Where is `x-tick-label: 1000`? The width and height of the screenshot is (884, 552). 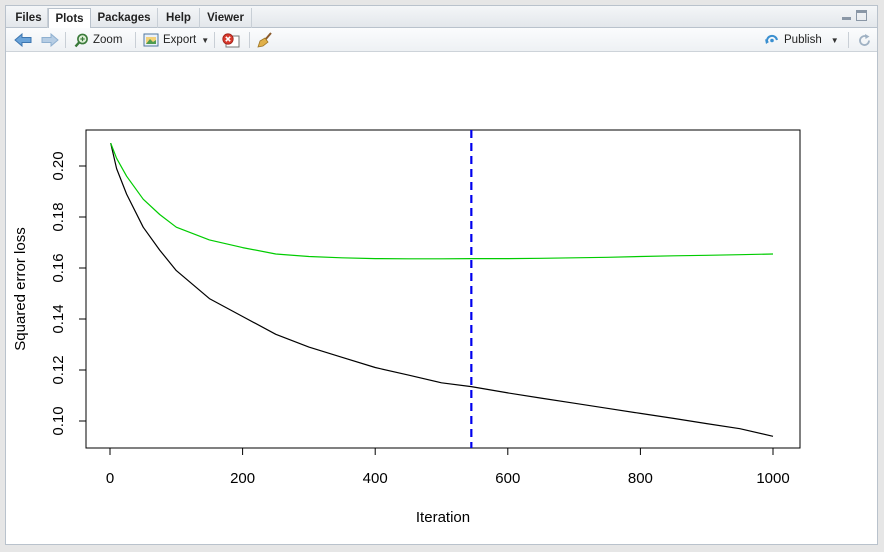 x-tick-label: 1000 is located at coordinates (772, 478).